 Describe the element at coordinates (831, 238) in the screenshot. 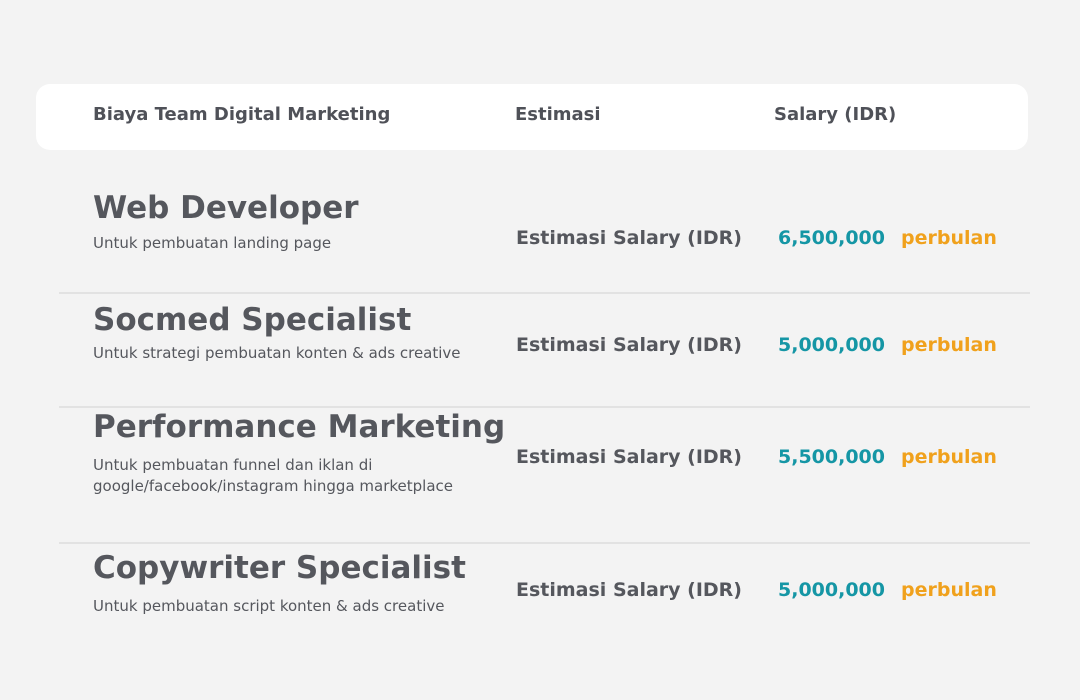

I see `salary-amount: 6,500,000` at that location.